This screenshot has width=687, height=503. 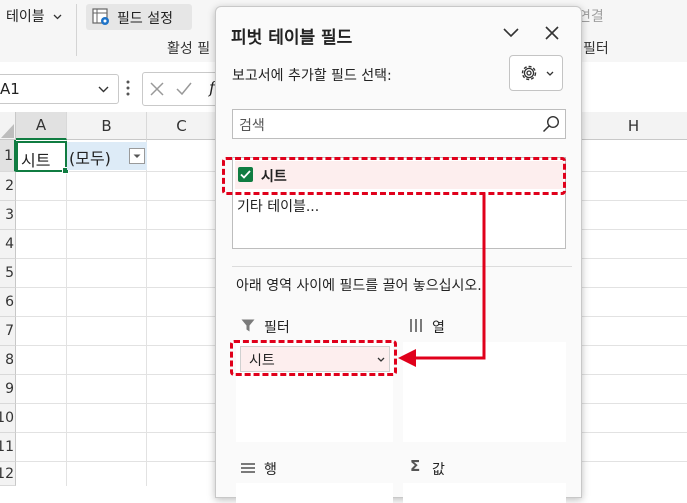 What do you see at coordinates (484, 493) in the screenshot?
I see `values-area-dropzone` at bounding box center [484, 493].